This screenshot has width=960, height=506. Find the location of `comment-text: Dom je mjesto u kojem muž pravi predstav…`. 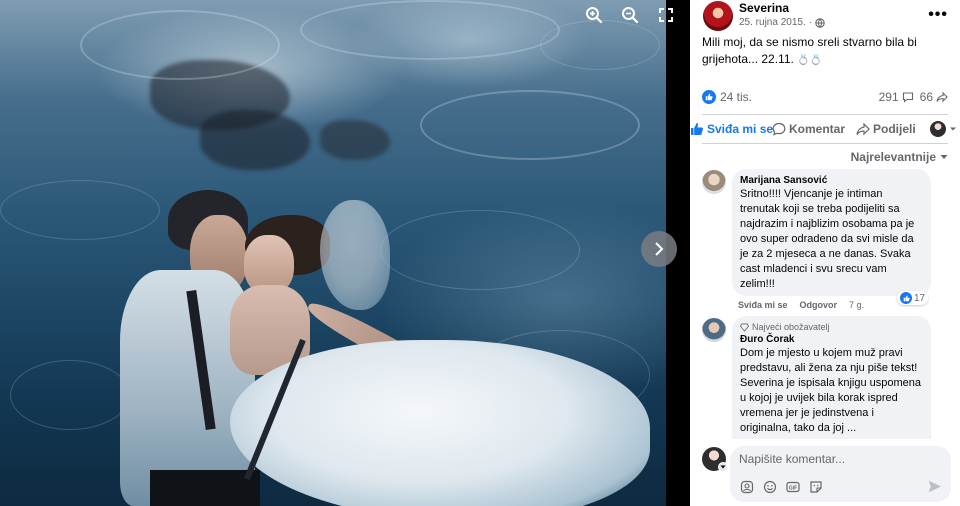

comment-text: Dom je mjesto u kojem muž pravi predstav… is located at coordinates (830, 390).